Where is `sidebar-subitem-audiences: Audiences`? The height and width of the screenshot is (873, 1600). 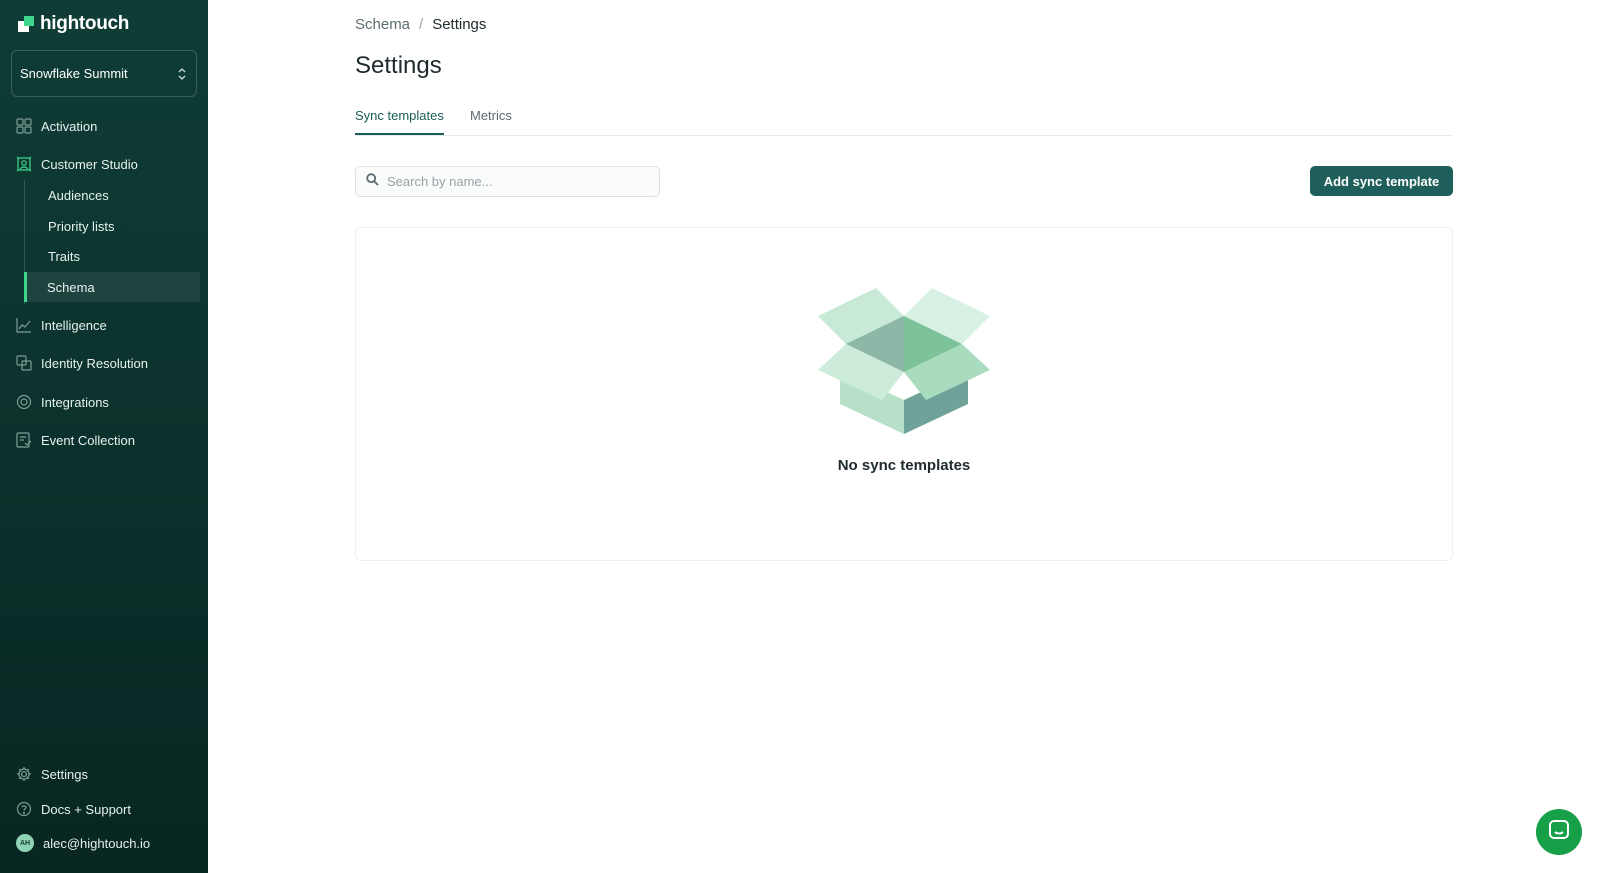 sidebar-subitem-audiences: Audiences is located at coordinates (113, 195).